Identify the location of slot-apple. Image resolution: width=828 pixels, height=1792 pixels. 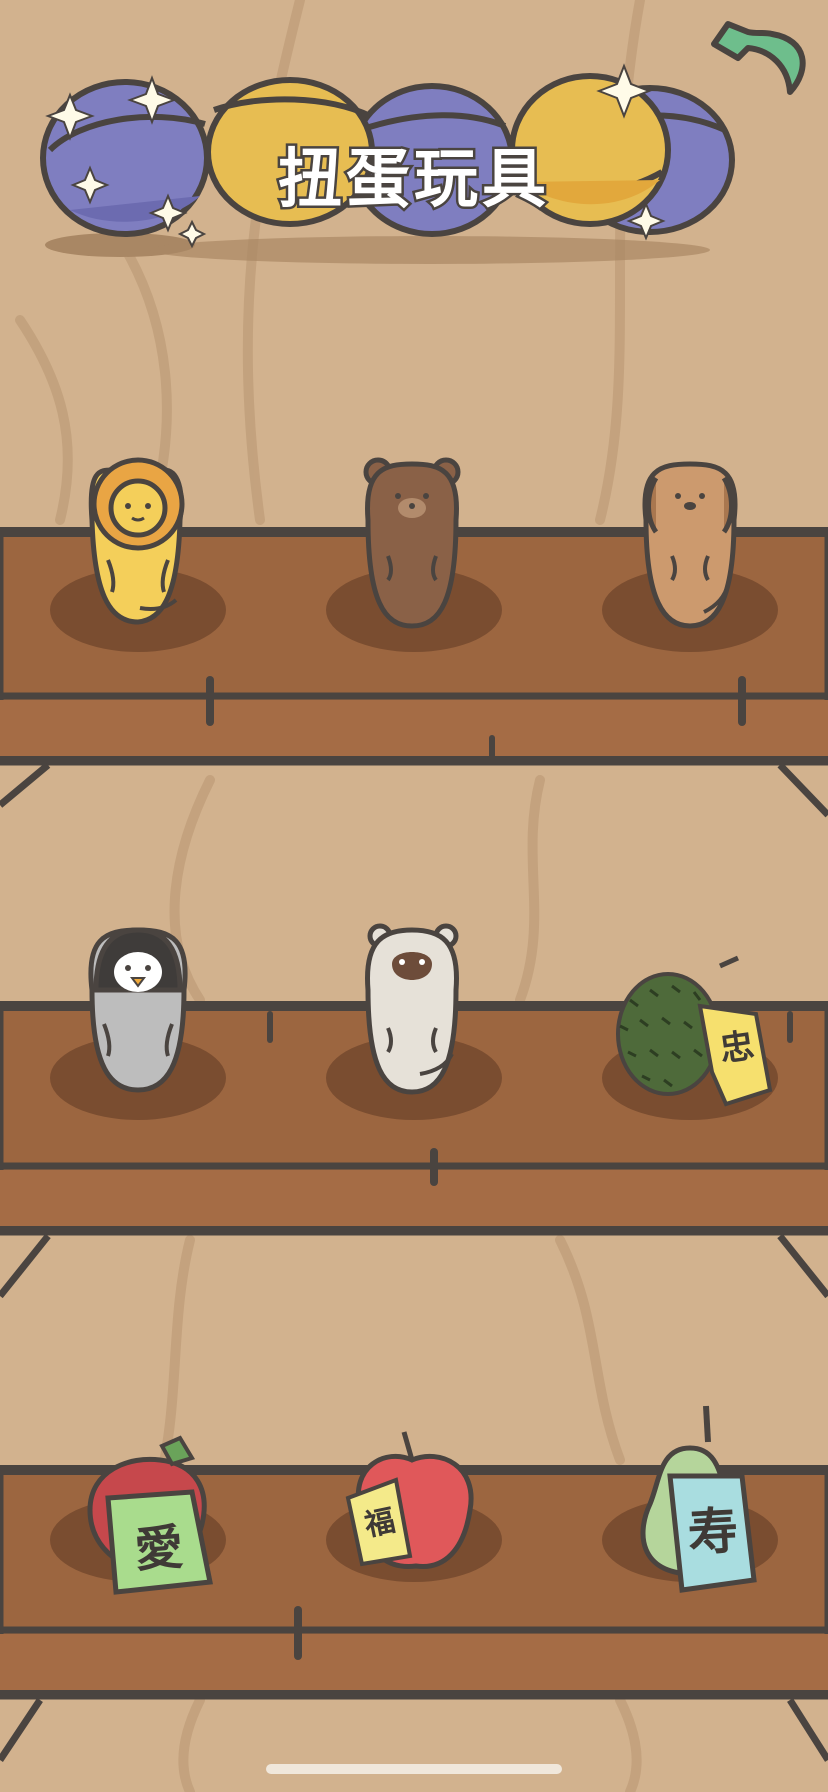
(414, 1505).